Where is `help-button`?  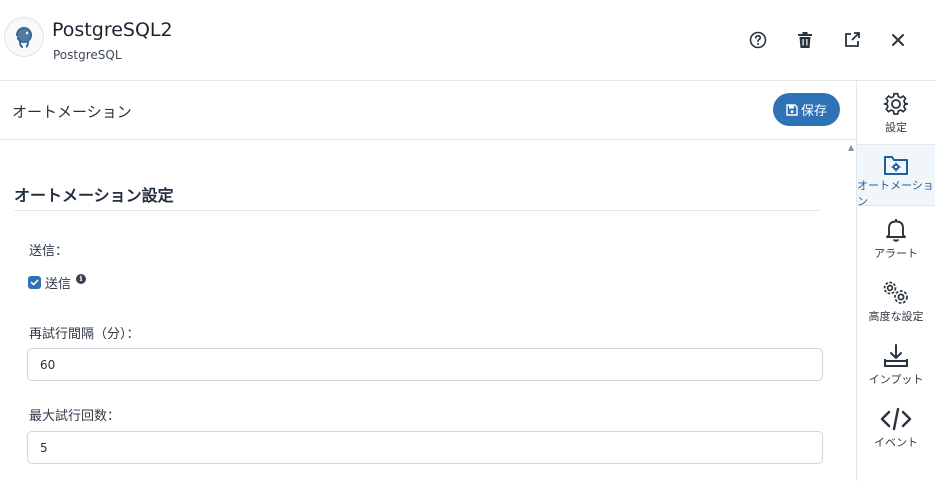 help-button is located at coordinates (758, 40).